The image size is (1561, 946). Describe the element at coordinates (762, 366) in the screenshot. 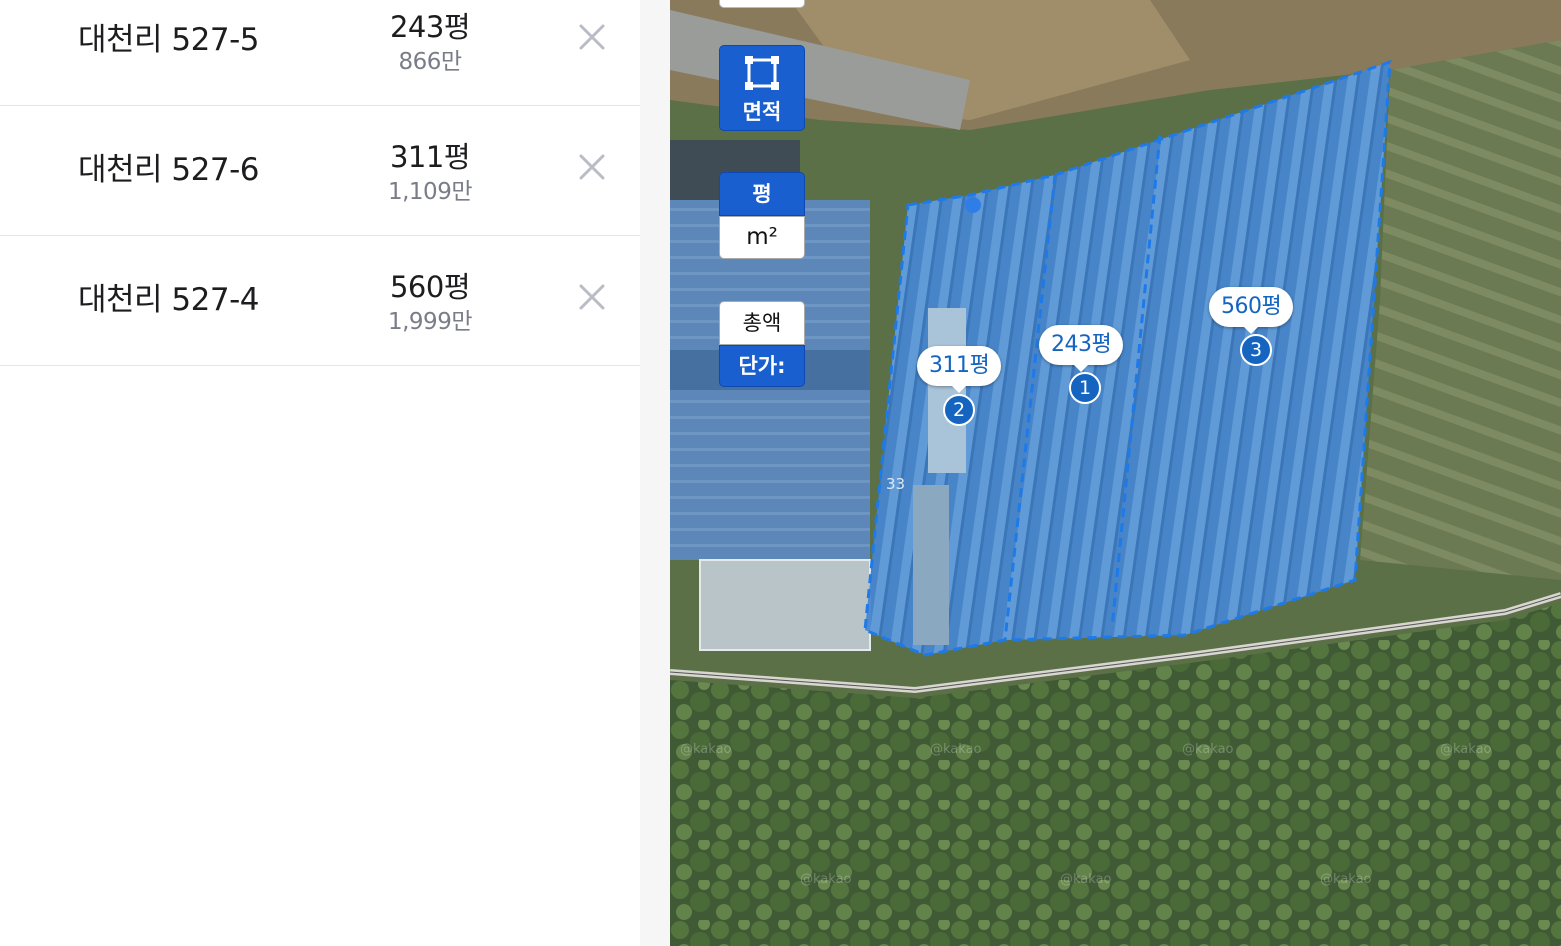

I see `unit-price-toggle: 단가:` at that location.